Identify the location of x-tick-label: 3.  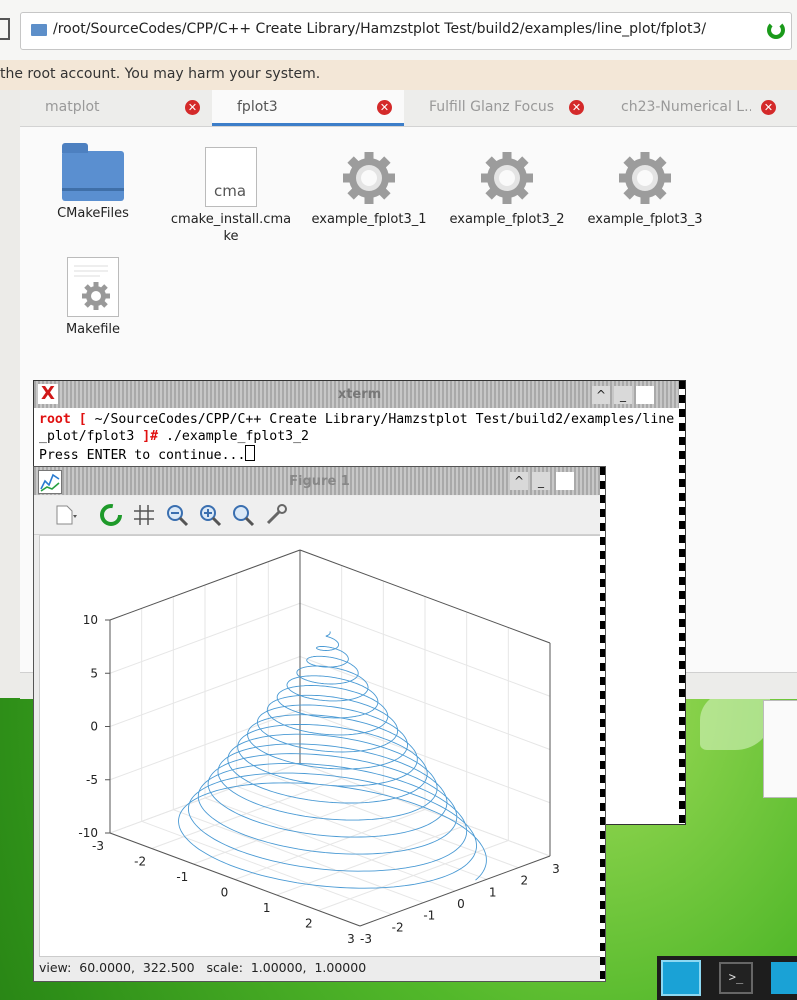
(351, 939).